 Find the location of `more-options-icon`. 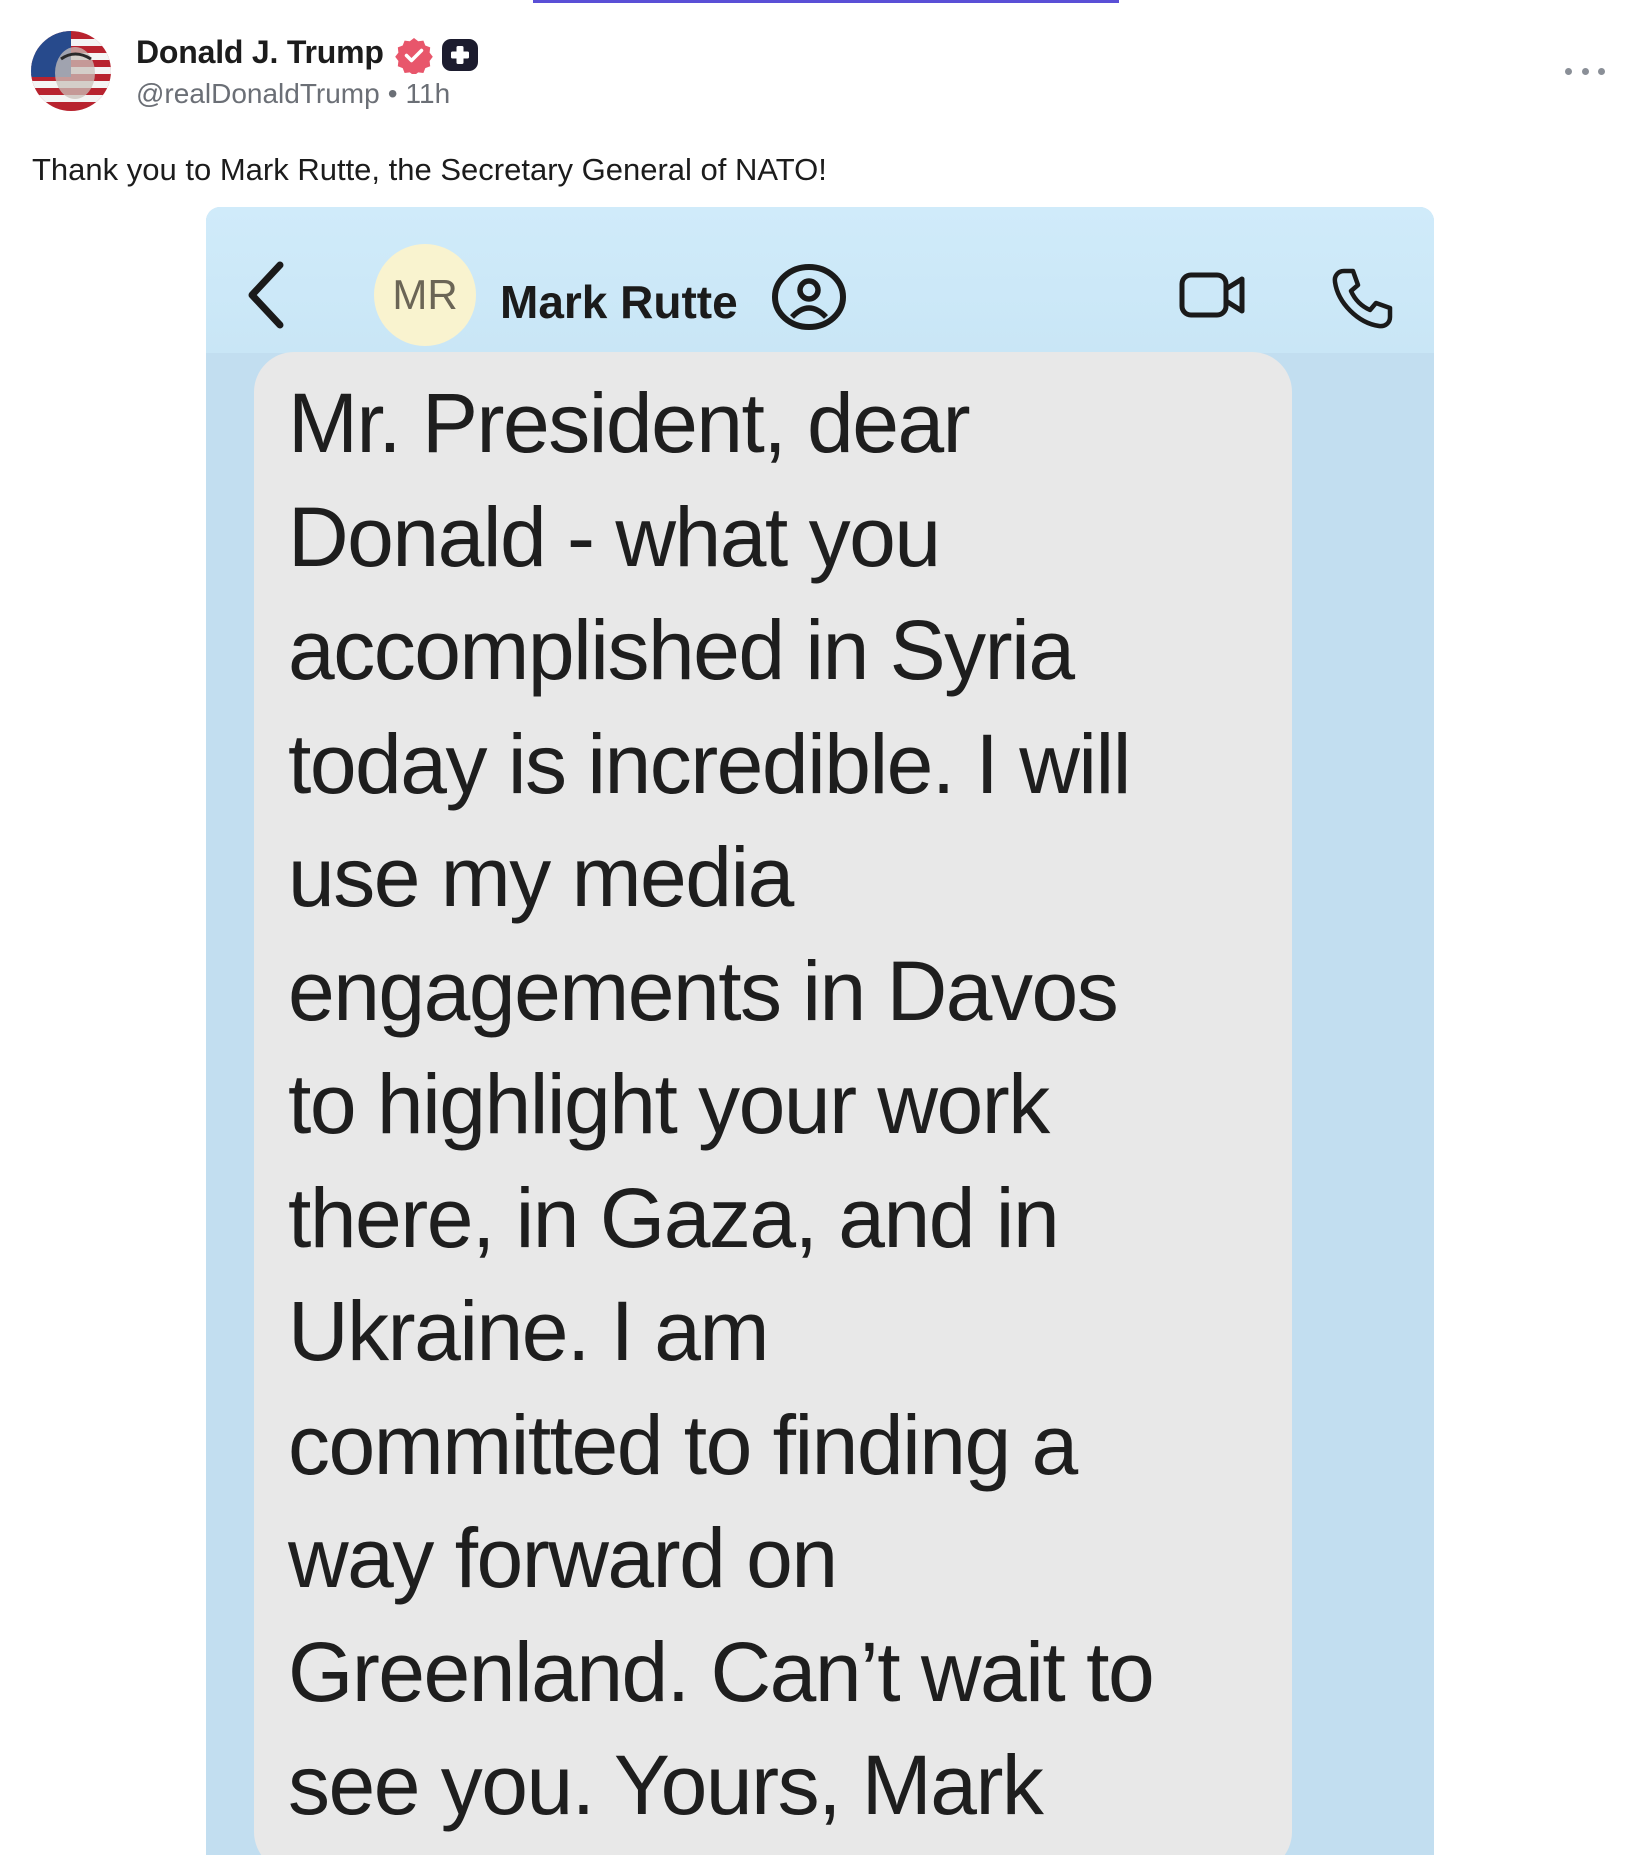

more-options-icon is located at coordinates (1585, 71).